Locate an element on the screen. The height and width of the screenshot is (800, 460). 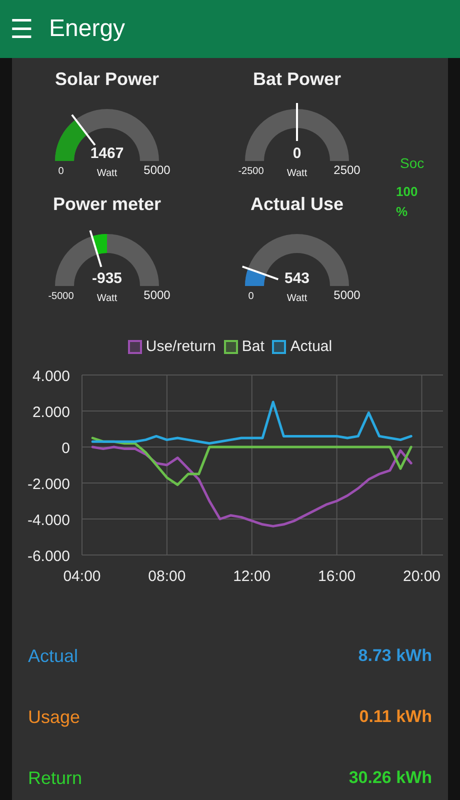
soc-unit: % is located at coordinates (402, 211).